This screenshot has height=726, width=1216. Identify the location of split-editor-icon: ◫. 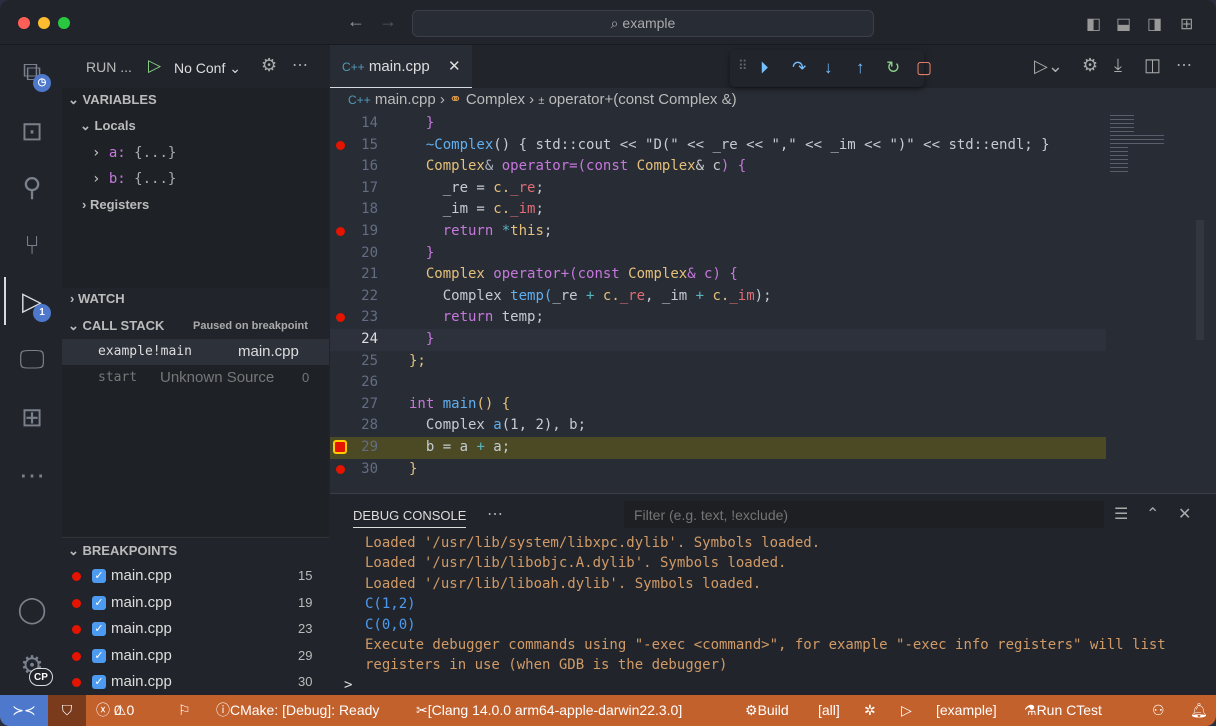
(1152, 65).